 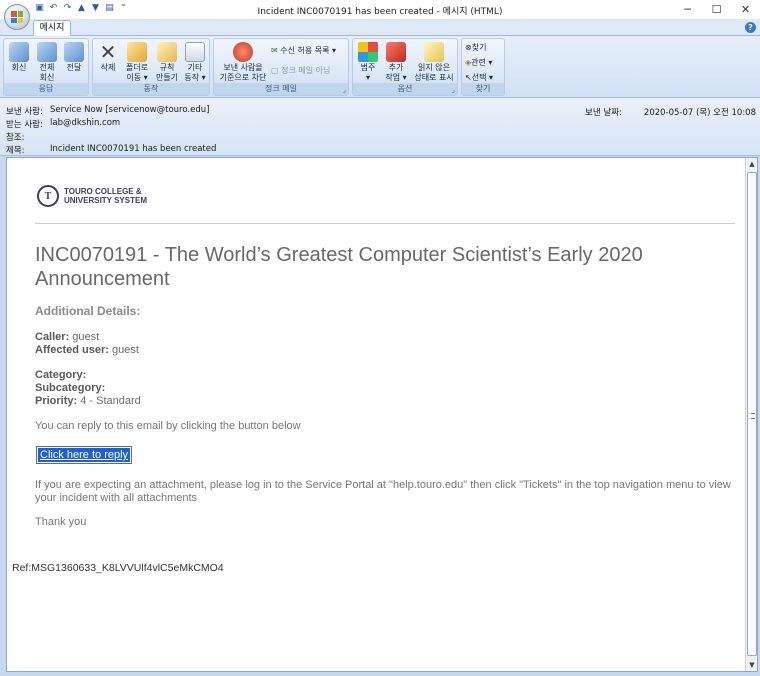 What do you see at coordinates (47, 52) in the screenshot?
I see `reply-all-icon` at bounding box center [47, 52].